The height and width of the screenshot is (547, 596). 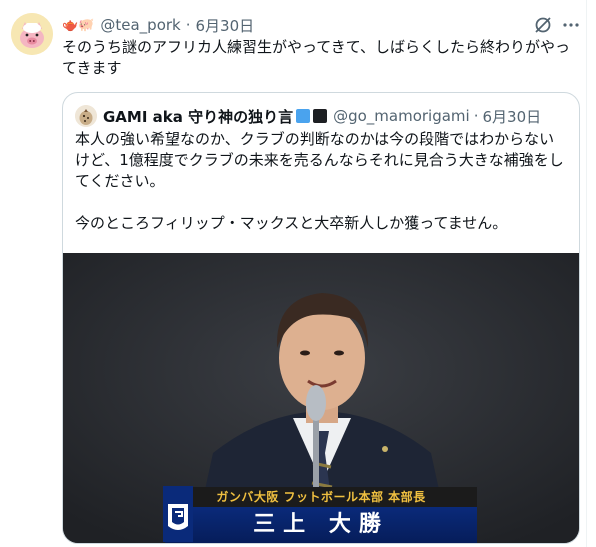 I want to click on quote-paragraph: 今のところフィリップ・マックスと大卒新人しか獲ってません。, so click(x=291, y=223).